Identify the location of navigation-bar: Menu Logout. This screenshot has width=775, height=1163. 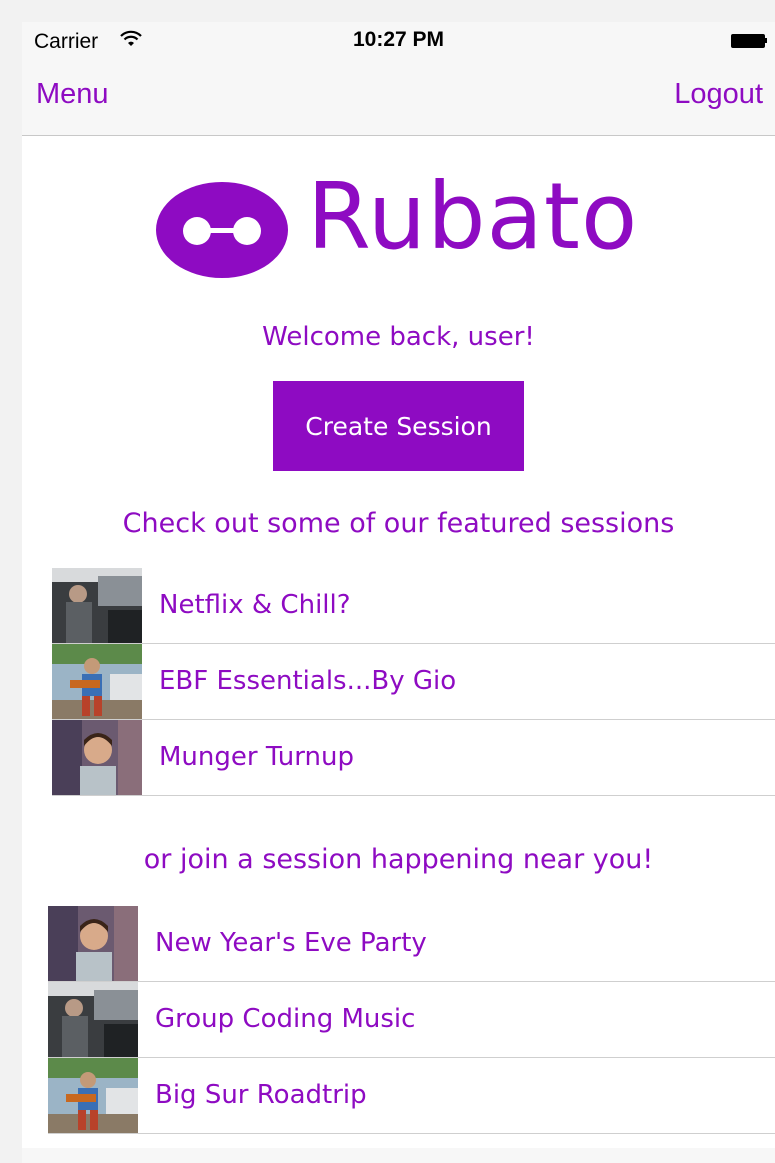
(398, 99).